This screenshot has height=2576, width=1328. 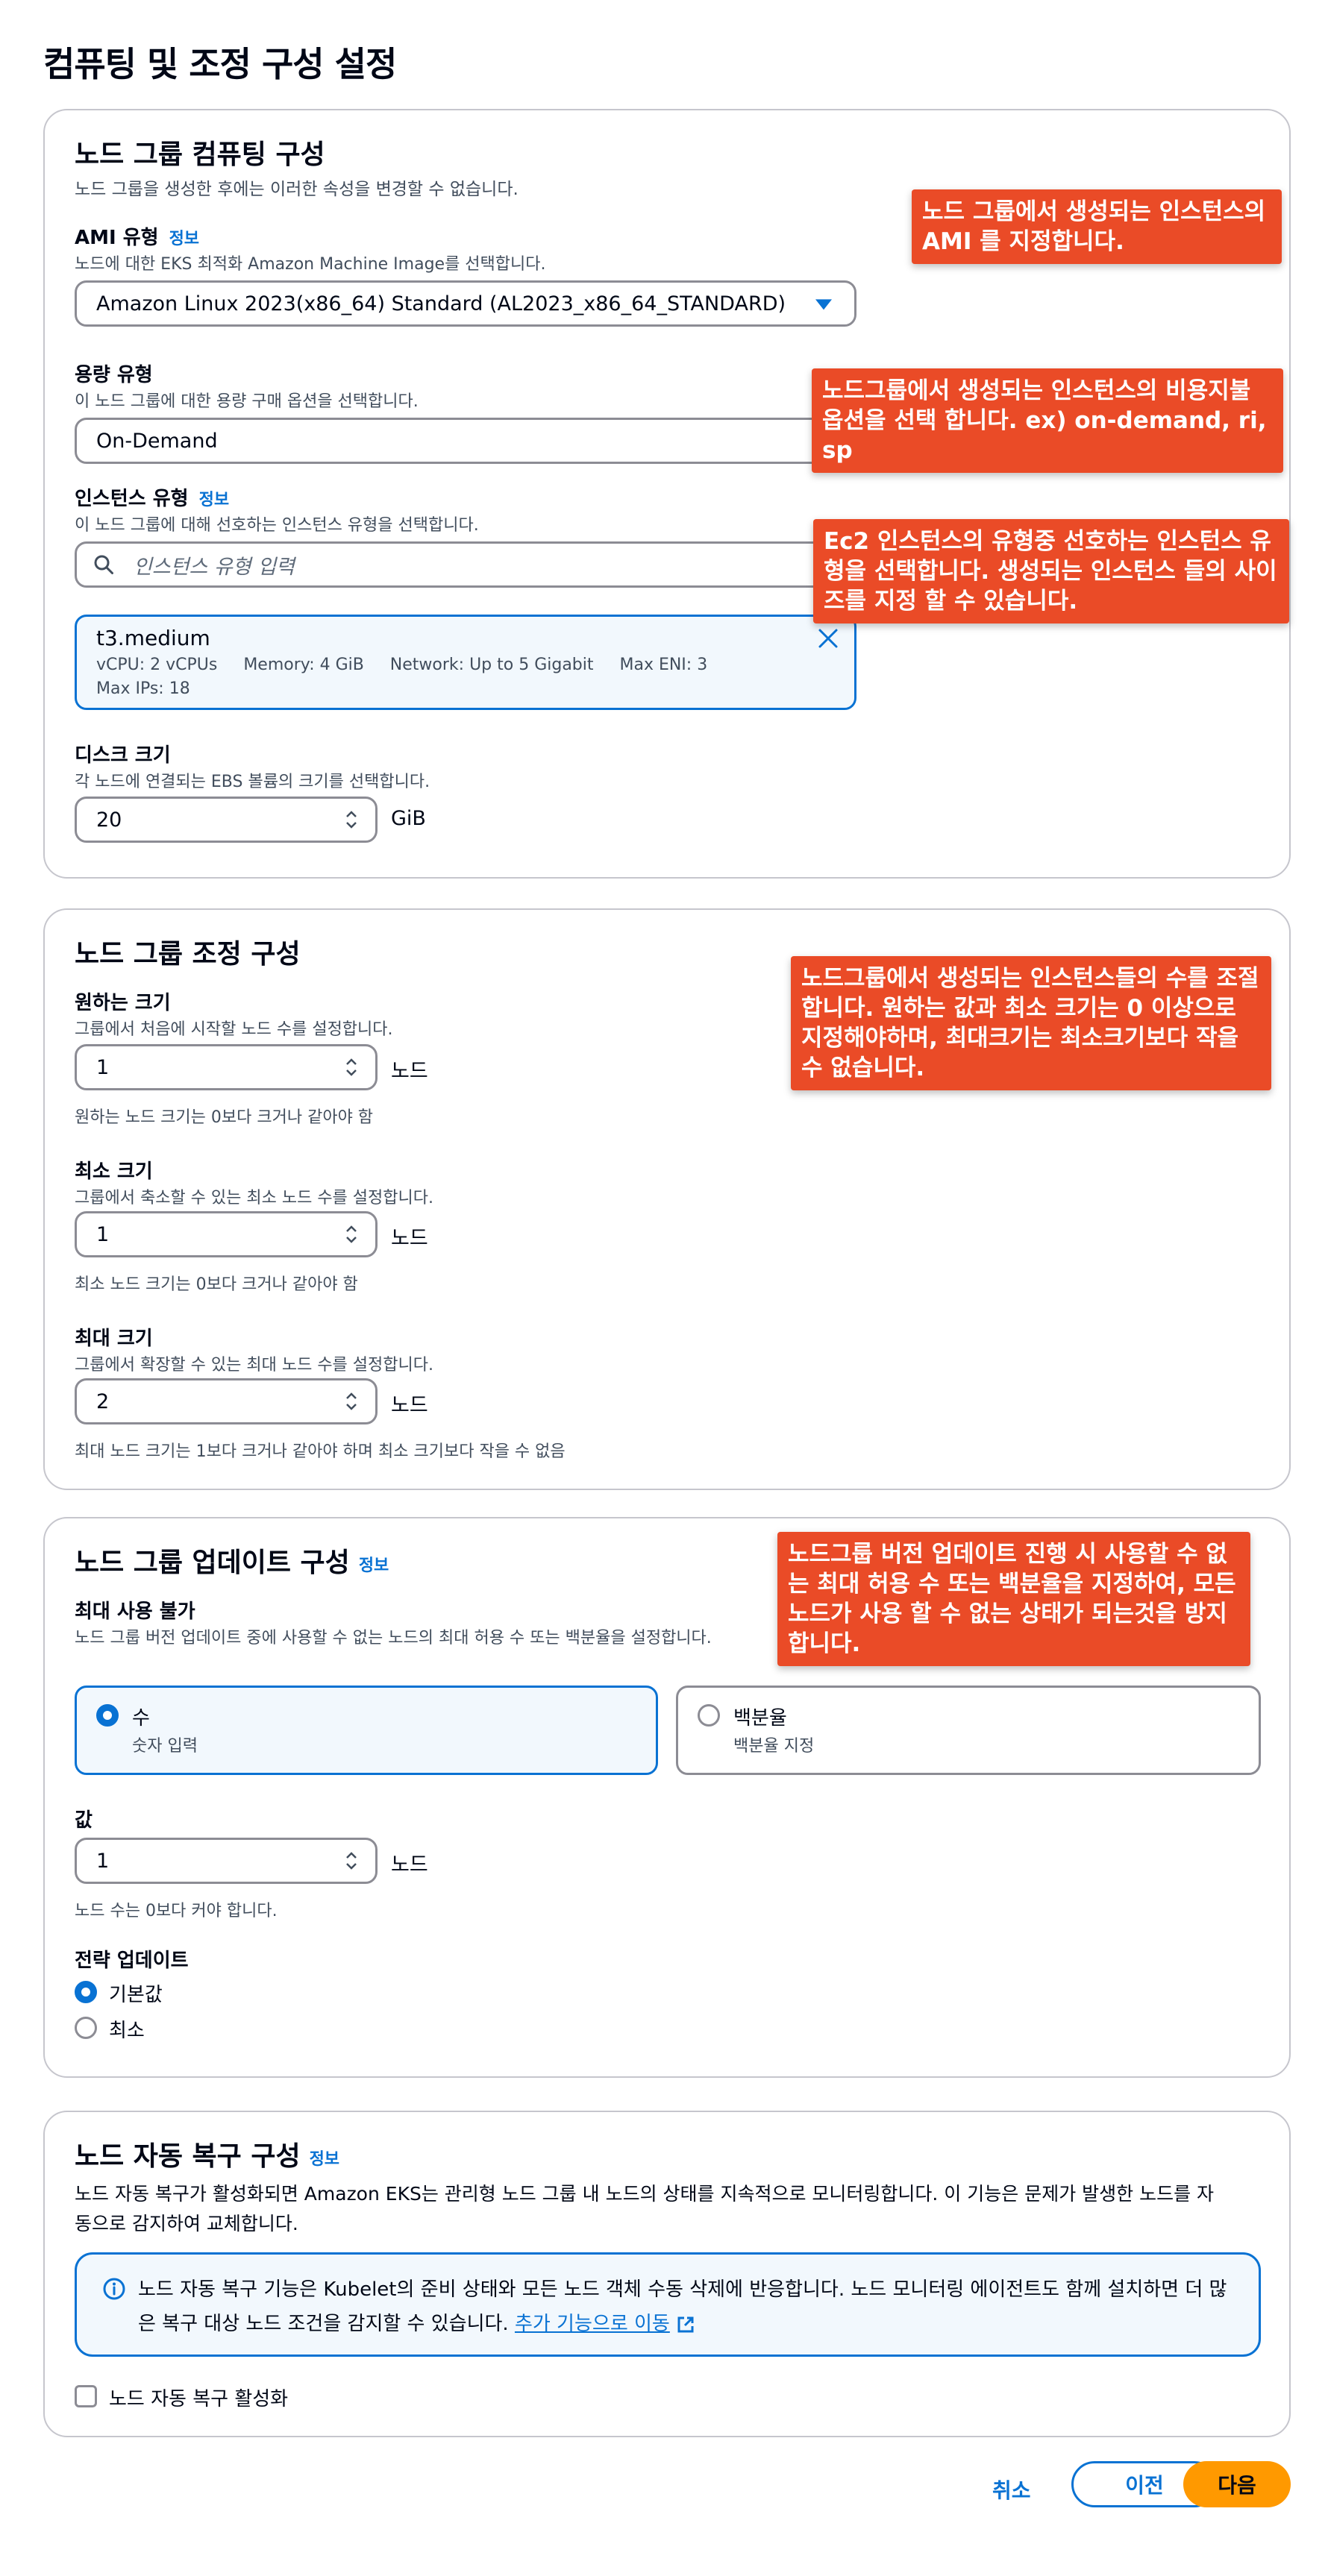 I want to click on value-input: 1, so click(x=226, y=1861).